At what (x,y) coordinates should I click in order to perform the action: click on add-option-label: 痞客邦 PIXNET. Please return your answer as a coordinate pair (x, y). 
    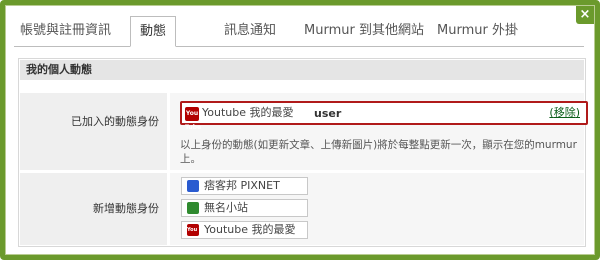
    Looking at the image, I should click on (242, 185).